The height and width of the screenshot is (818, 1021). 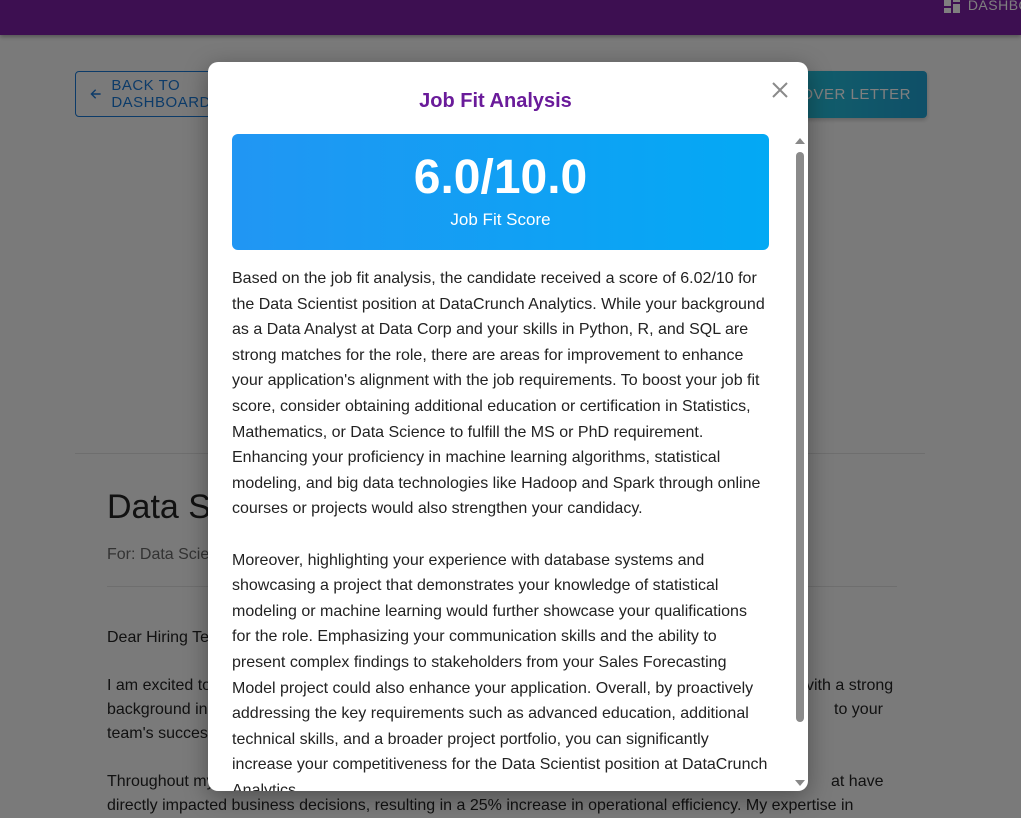 I want to click on score-card: 6.0/10.0 Job Fit Score, so click(x=500, y=192).